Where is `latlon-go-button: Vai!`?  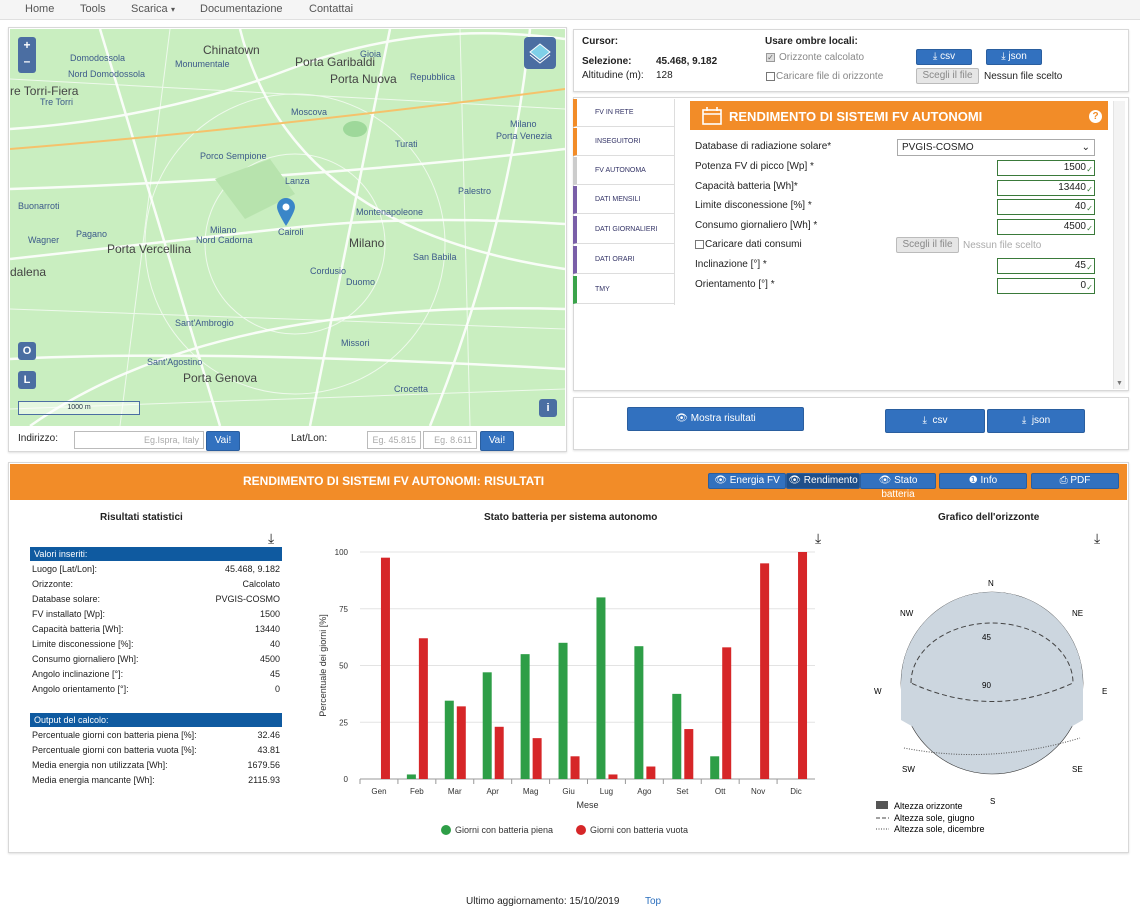 latlon-go-button: Vai! is located at coordinates (497, 441).